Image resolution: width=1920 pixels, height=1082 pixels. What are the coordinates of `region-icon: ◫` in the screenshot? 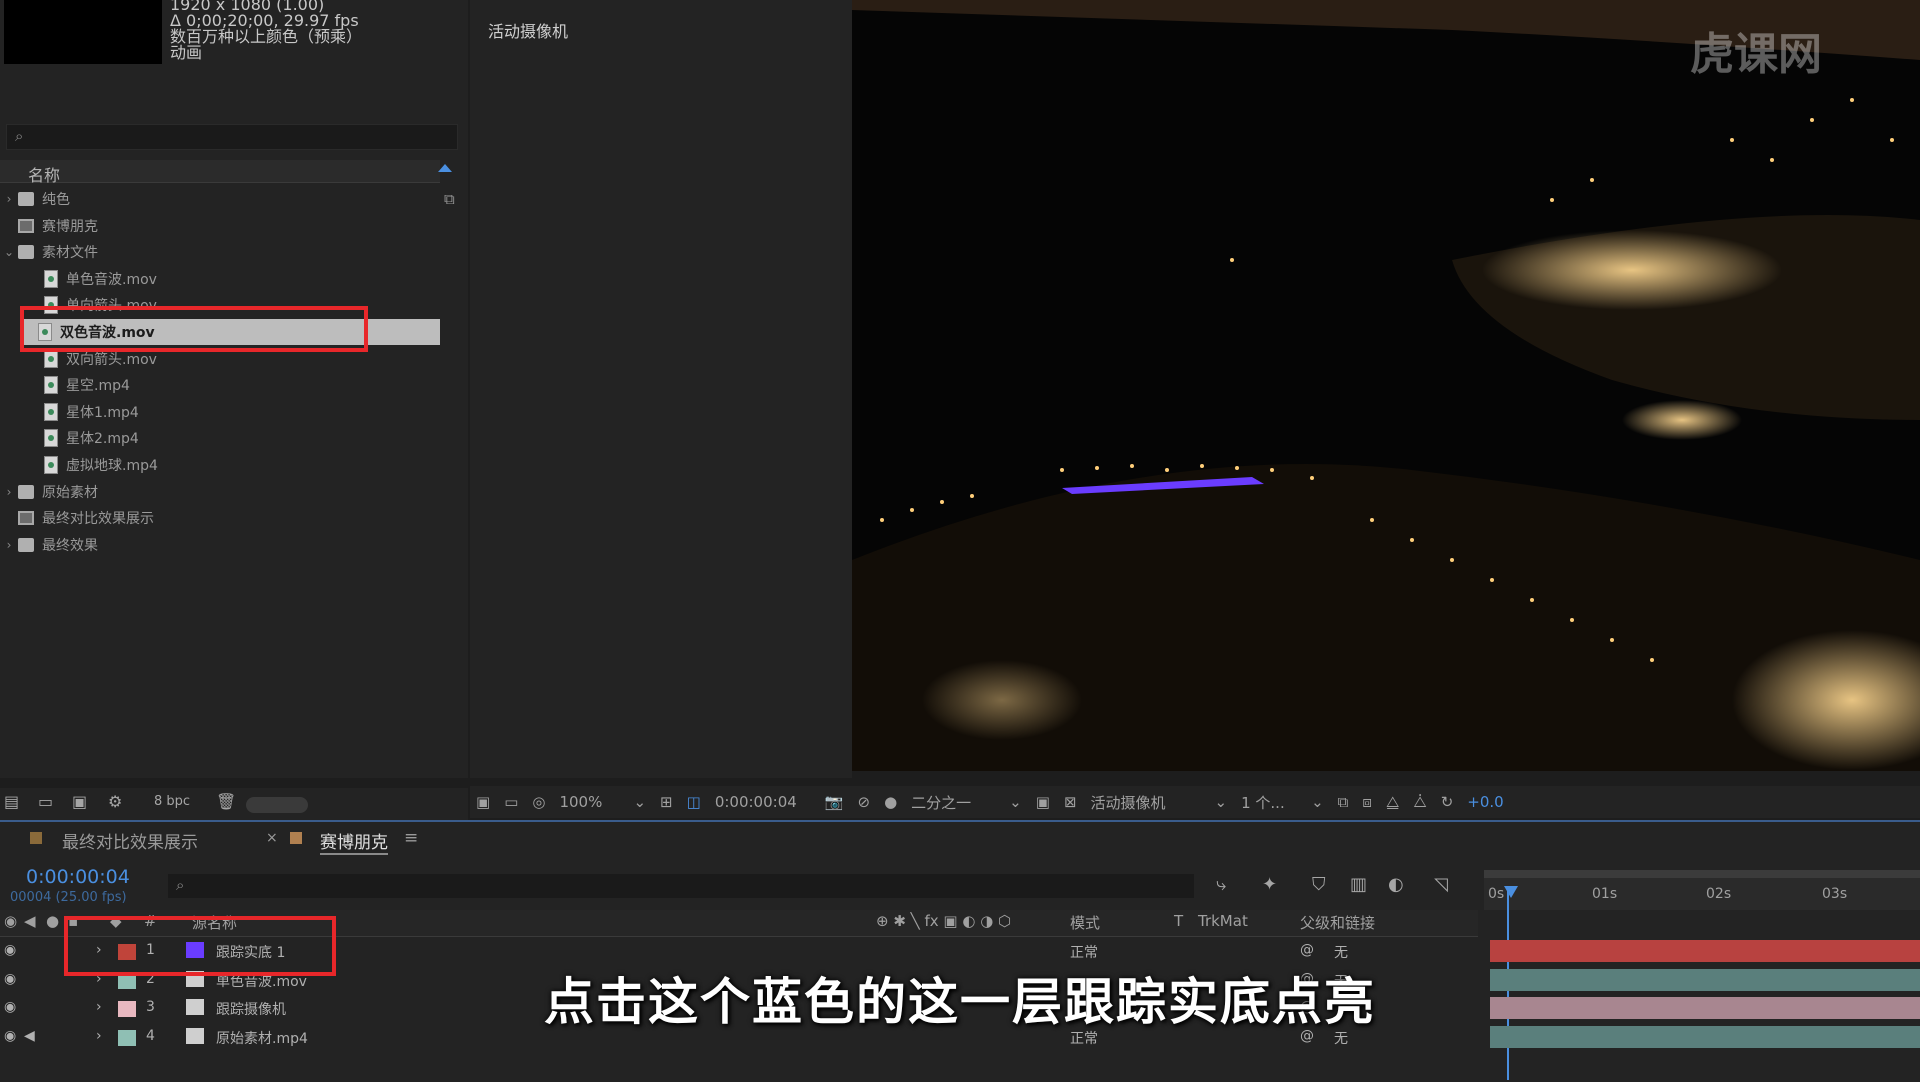 It's located at (694, 802).